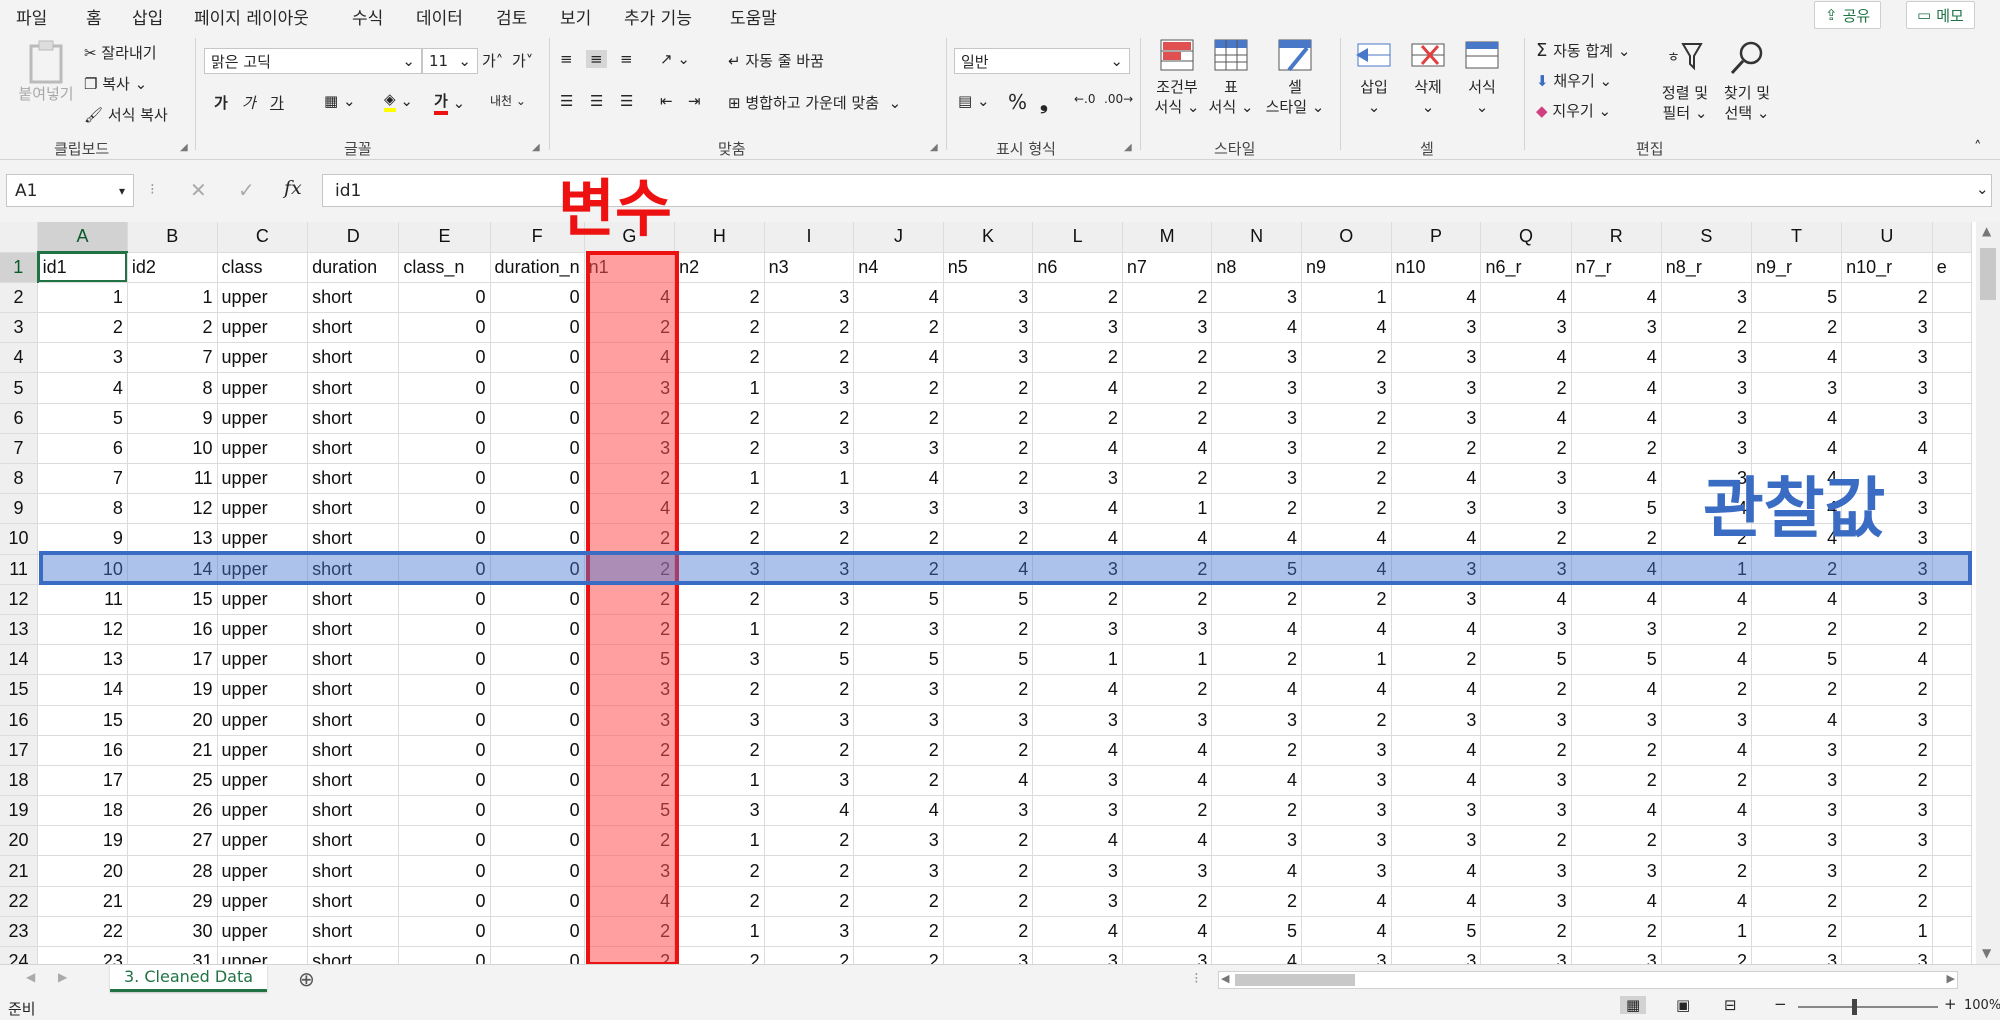 The width and height of the screenshot is (2000, 1020). Describe the element at coordinates (1706, 267) in the screenshot. I see `cell: n8_r` at that location.